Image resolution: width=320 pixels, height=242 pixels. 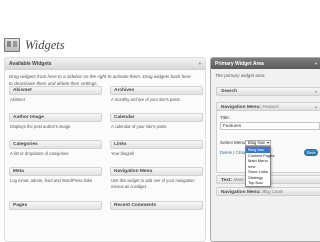 What do you see at coordinates (135, 205) in the screenshot?
I see `widget-name: Recent Comments` at bounding box center [135, 205].